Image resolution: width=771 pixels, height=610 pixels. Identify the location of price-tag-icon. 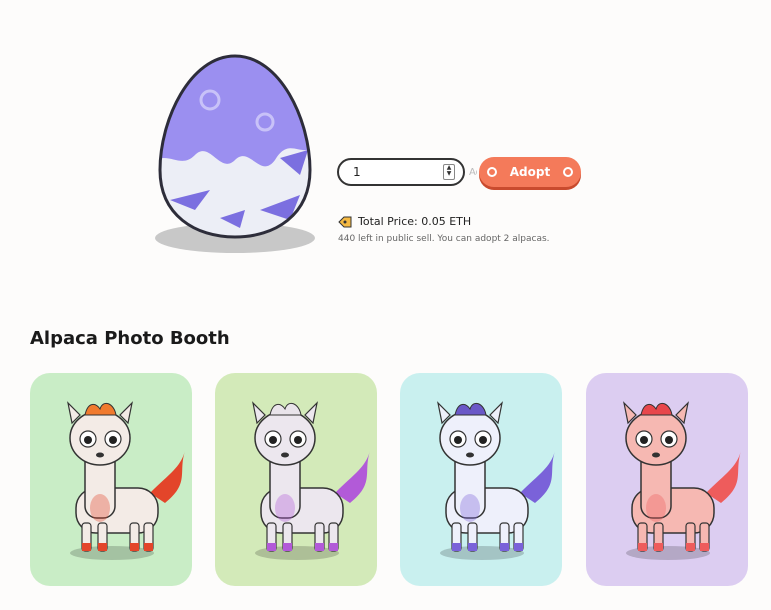
(345, 221).